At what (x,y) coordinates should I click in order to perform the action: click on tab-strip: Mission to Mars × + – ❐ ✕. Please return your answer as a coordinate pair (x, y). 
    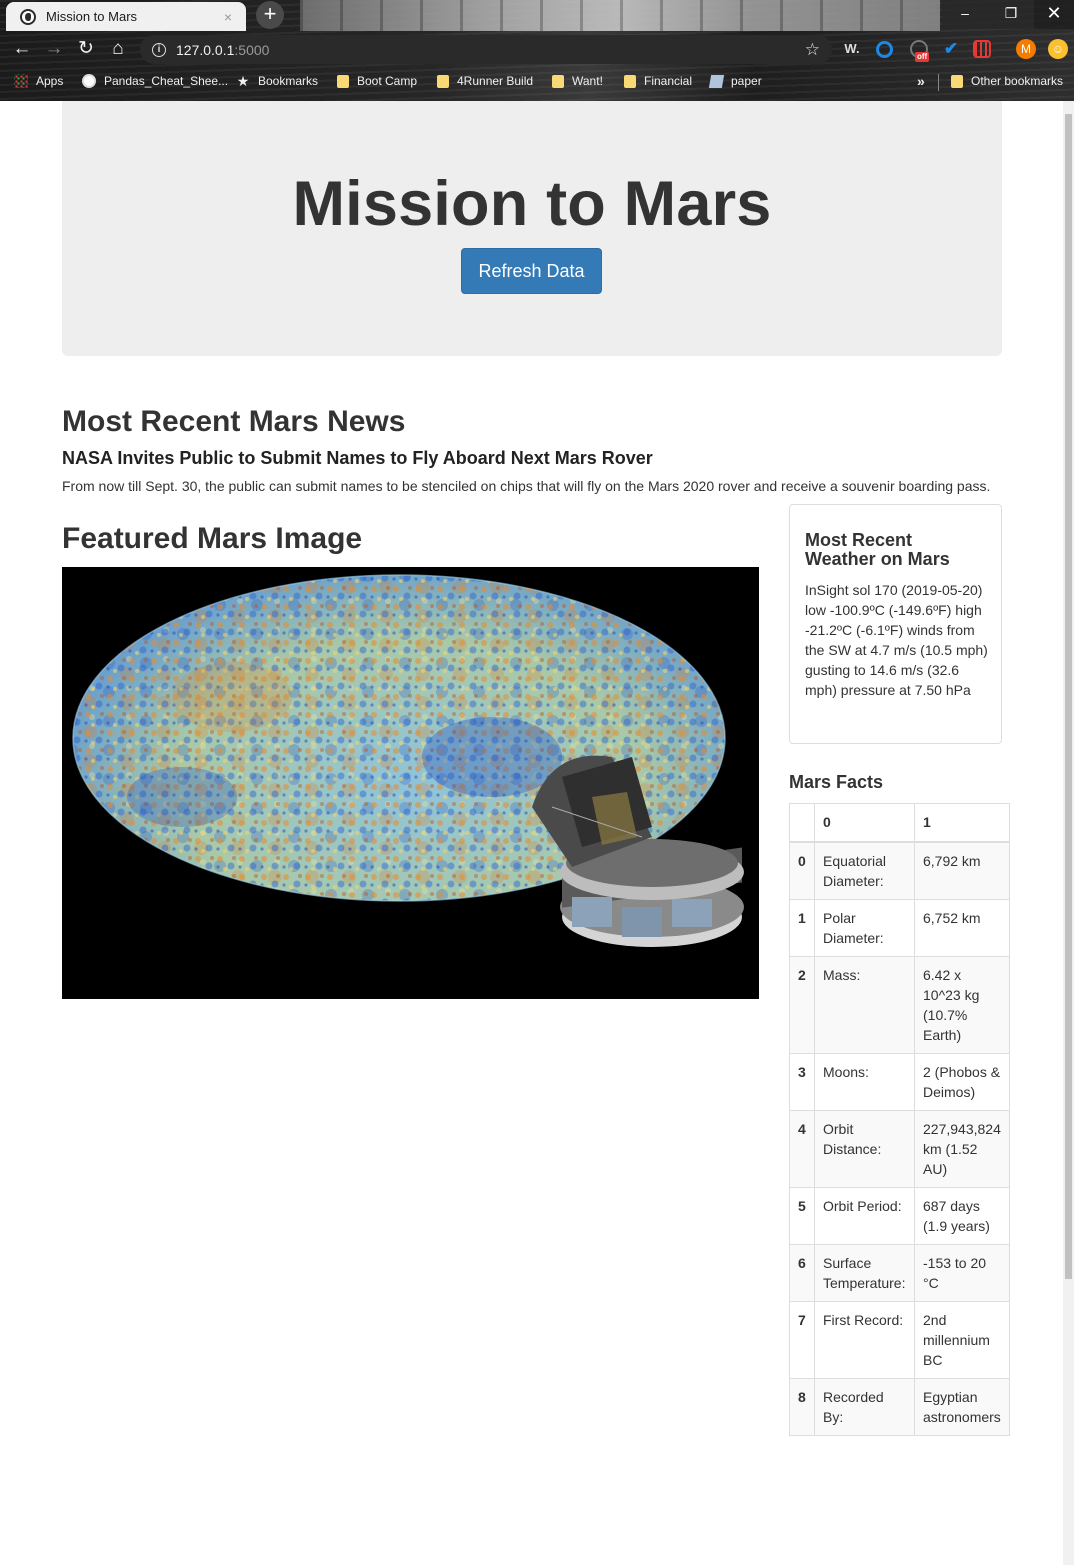
    Looking at the image, I should click on (537, 15).